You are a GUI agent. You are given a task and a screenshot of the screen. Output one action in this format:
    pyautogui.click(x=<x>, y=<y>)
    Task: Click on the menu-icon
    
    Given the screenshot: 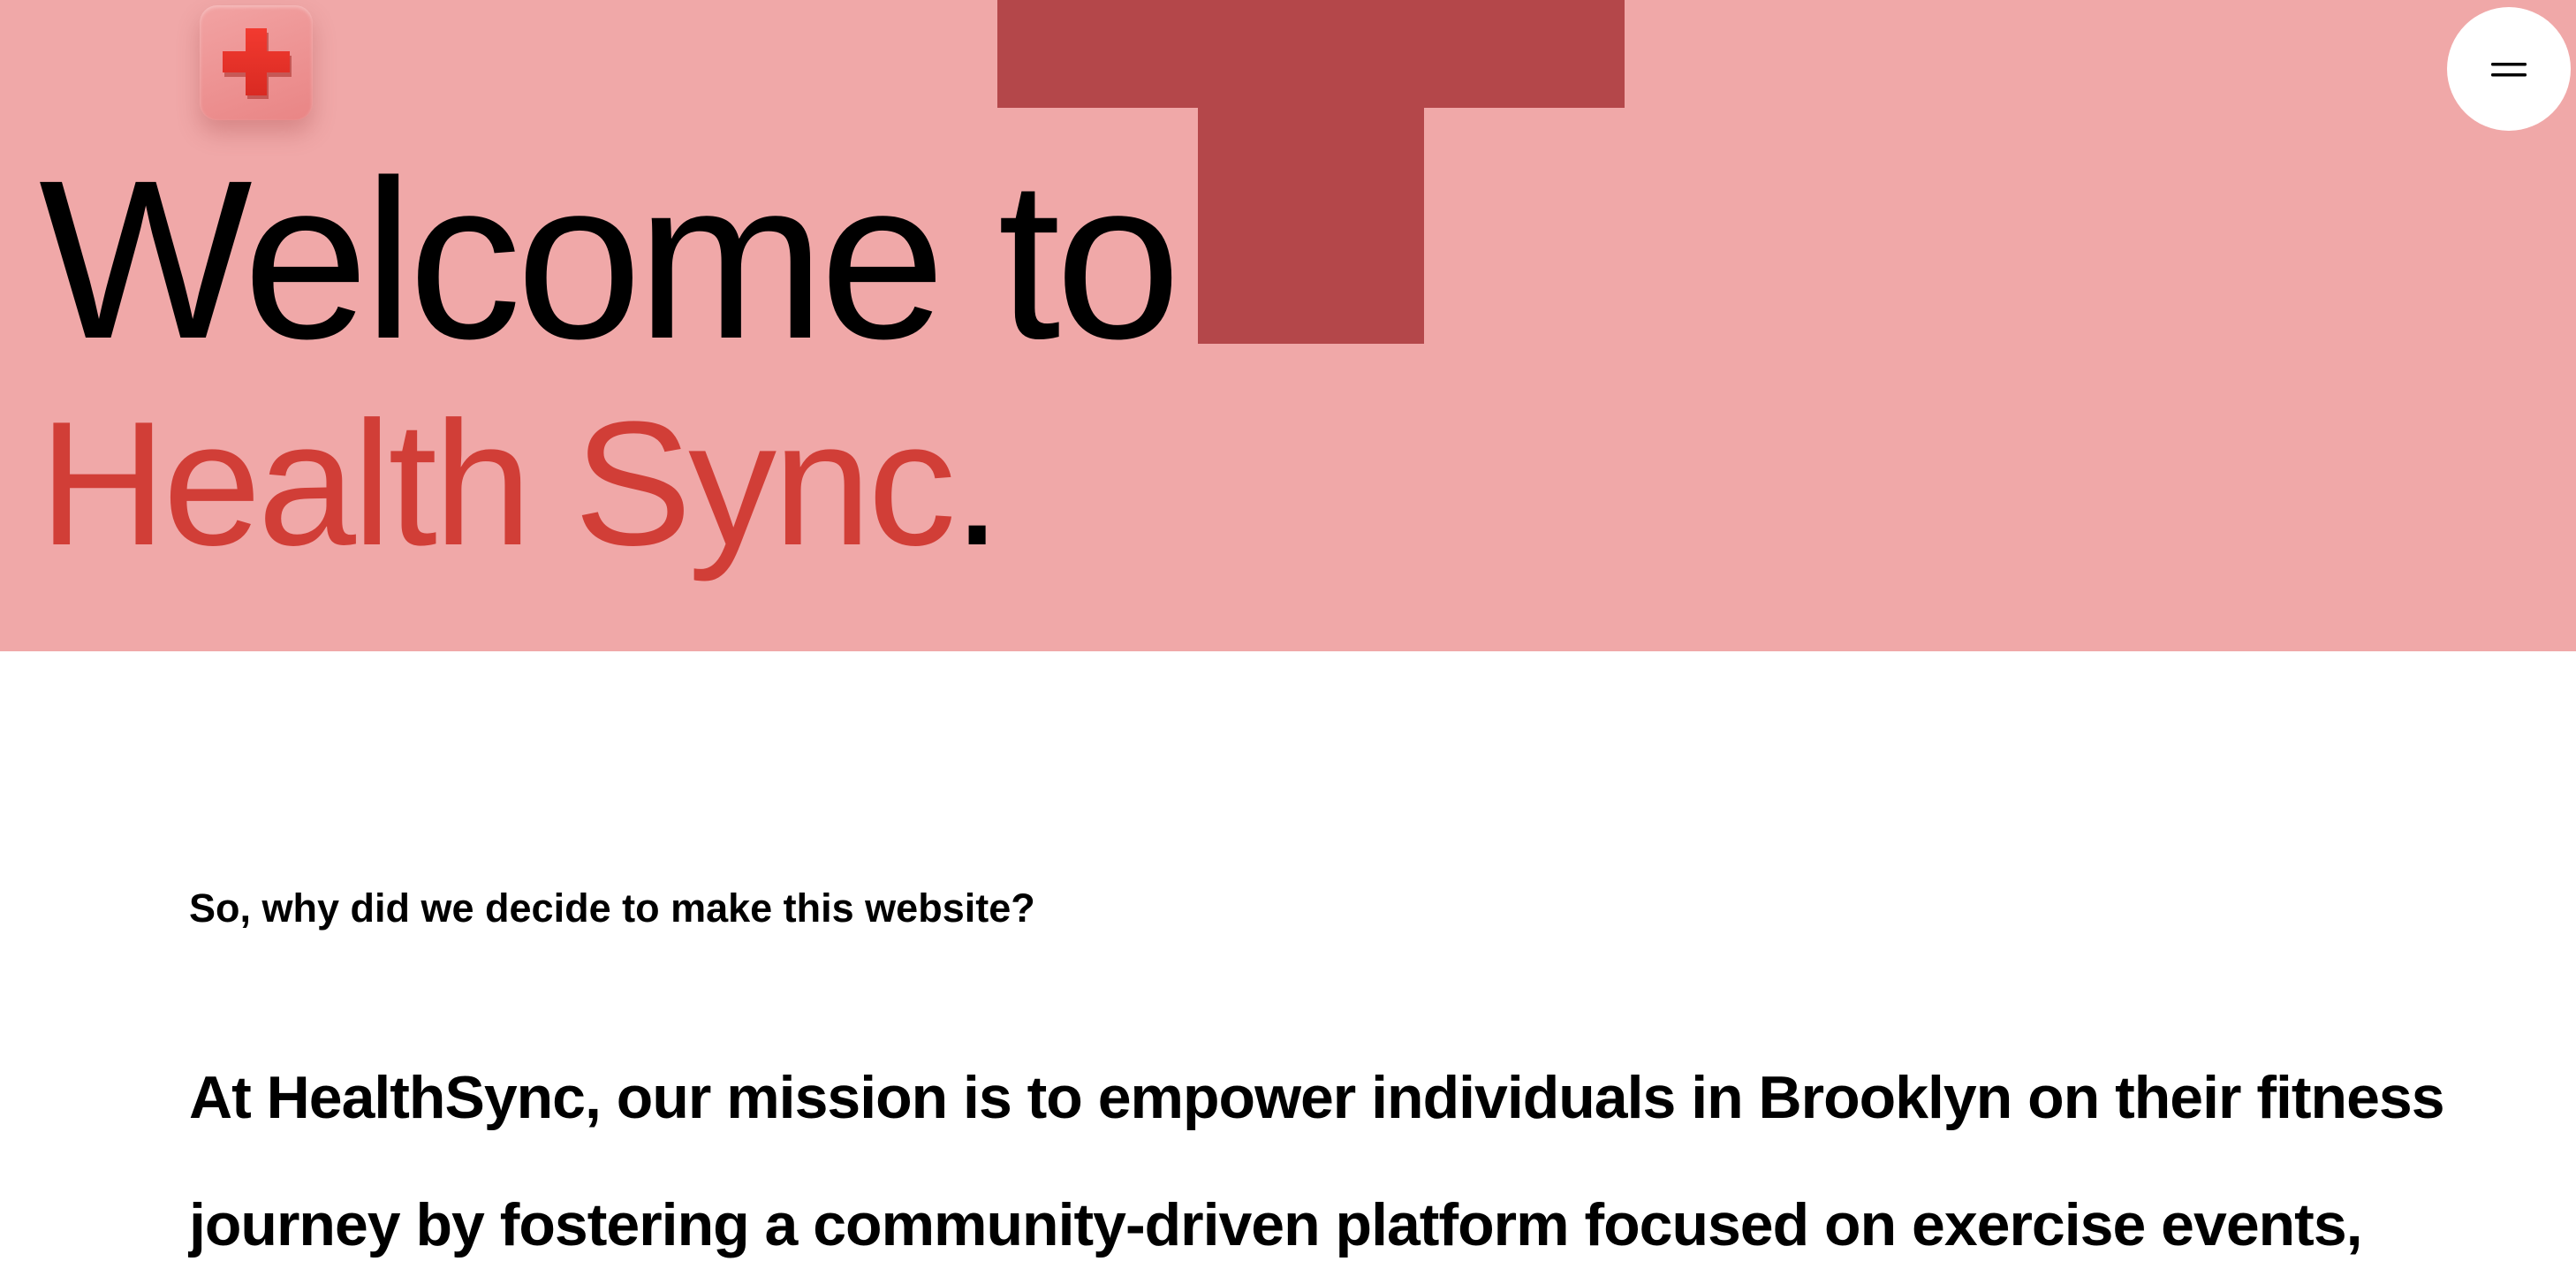 What is the action you would take?
    pyautogui.click(x=2509, y=70)
    